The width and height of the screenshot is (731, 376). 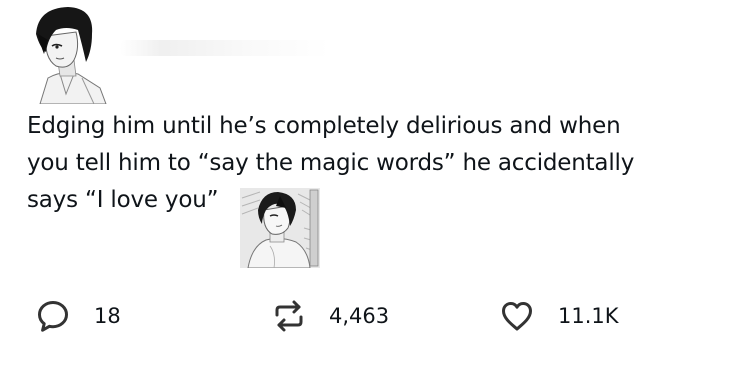 What do you see at coordinates (53, 316) in the screenshot?
I see `speech-bubble-icon` at bounding box center [53, 316].